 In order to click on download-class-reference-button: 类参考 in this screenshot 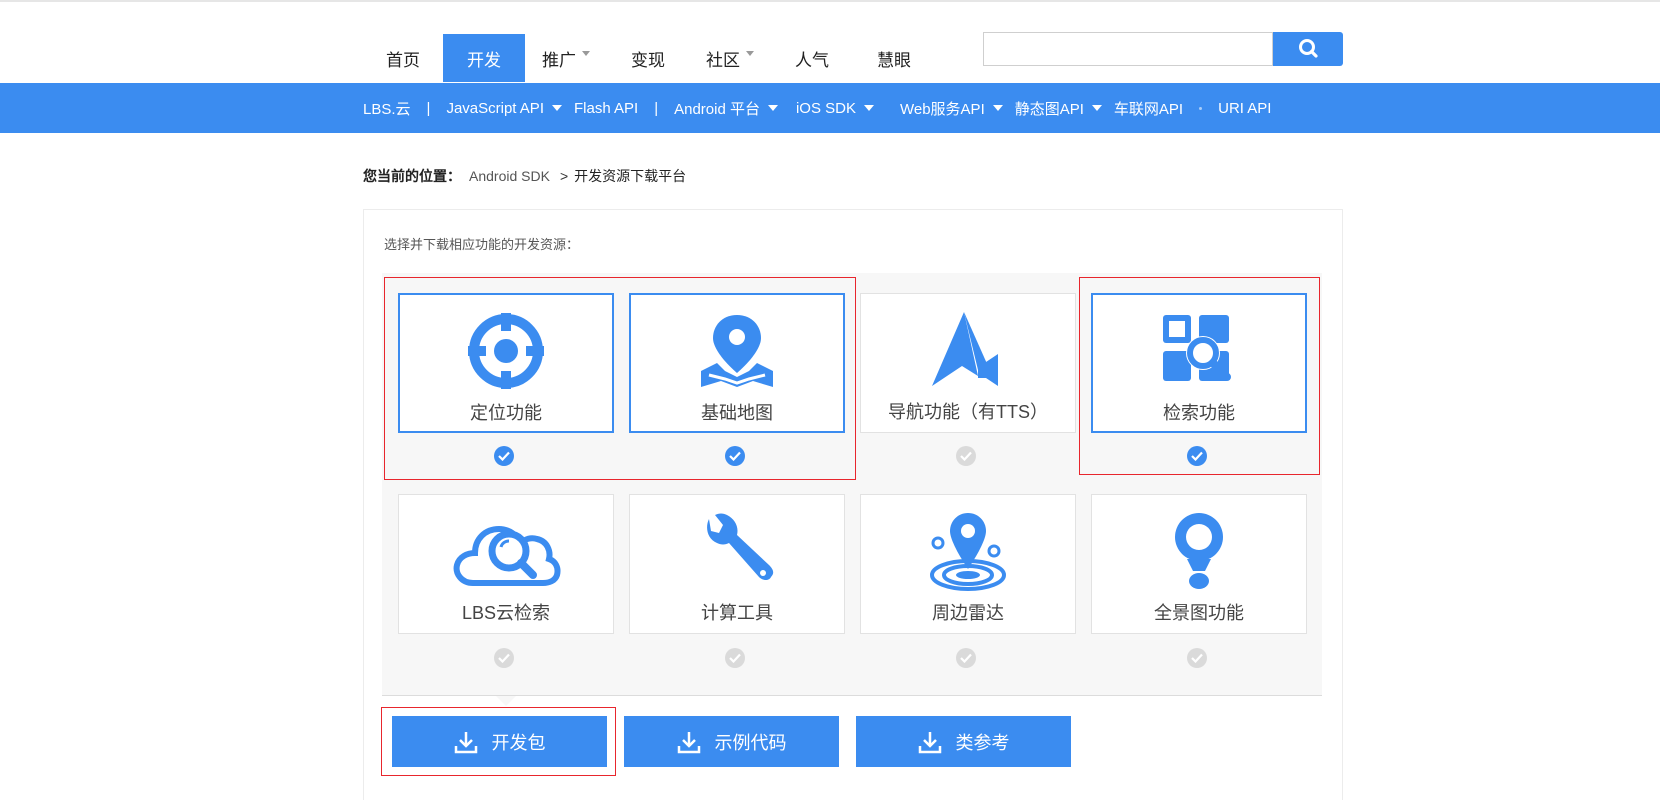, I will do `click(963, 741)`.